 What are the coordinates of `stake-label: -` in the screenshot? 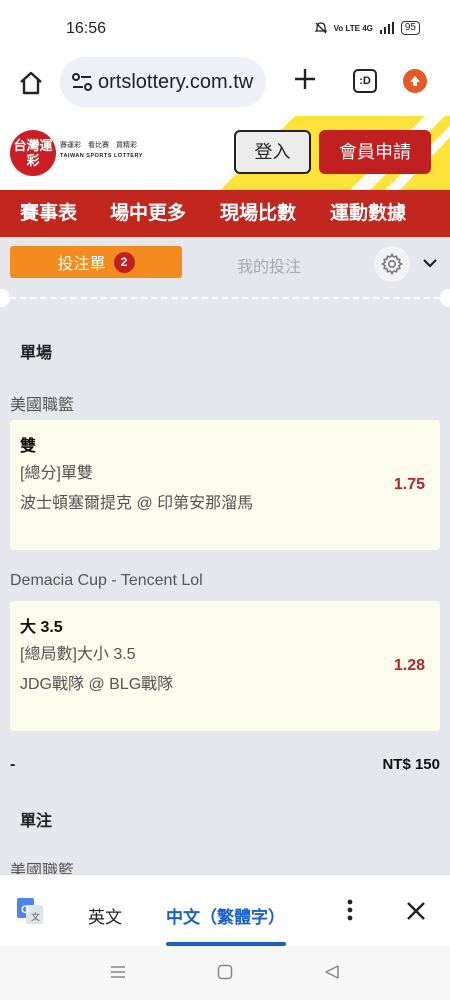 It's located at (13, 764).